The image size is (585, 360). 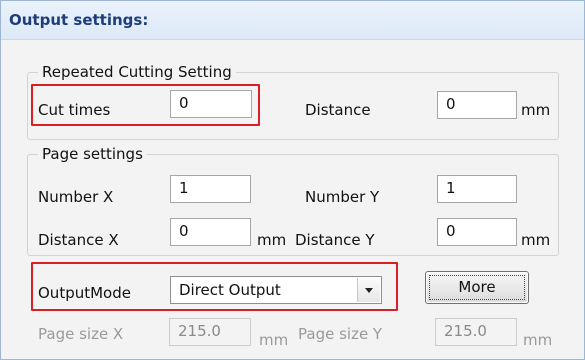 I want to click on distance-label: Distance, so click(x=338, y=110).